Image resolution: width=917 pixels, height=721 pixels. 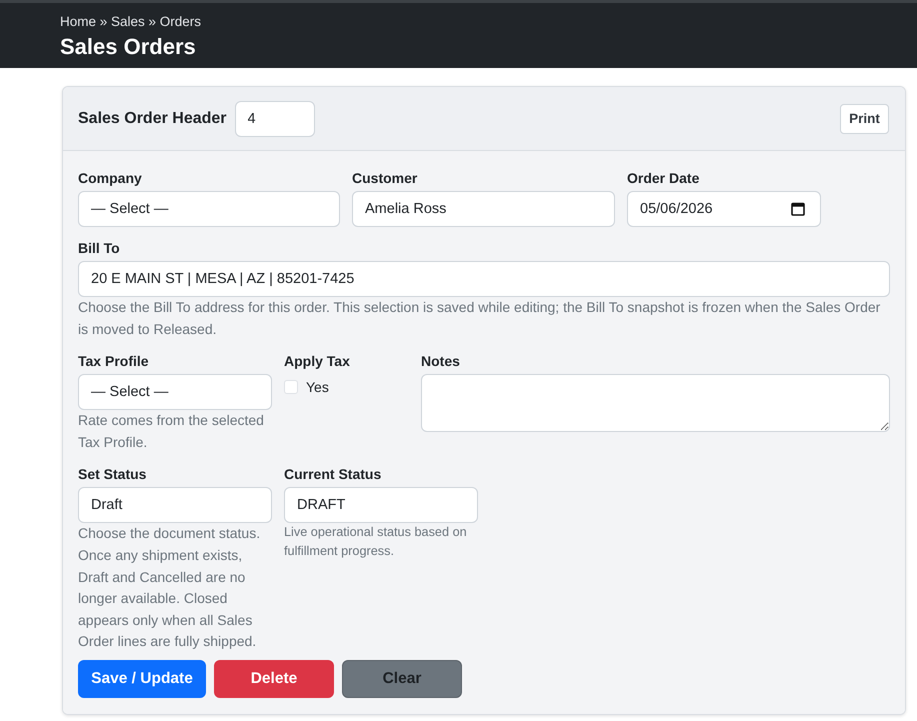 What do you see at coordinates (440, 362) in the screenshot?
I see `field-label: Notes` at bounding box center [440, 362].